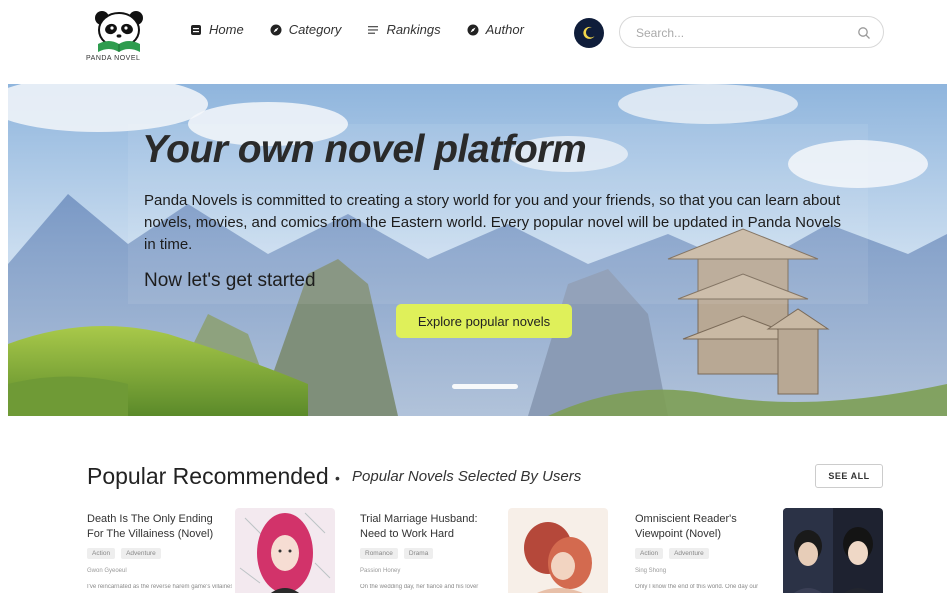 The width and height of the screenshot is (947, 593). I want to click on nav-rankings-label: Rankings, so click(413, 29).